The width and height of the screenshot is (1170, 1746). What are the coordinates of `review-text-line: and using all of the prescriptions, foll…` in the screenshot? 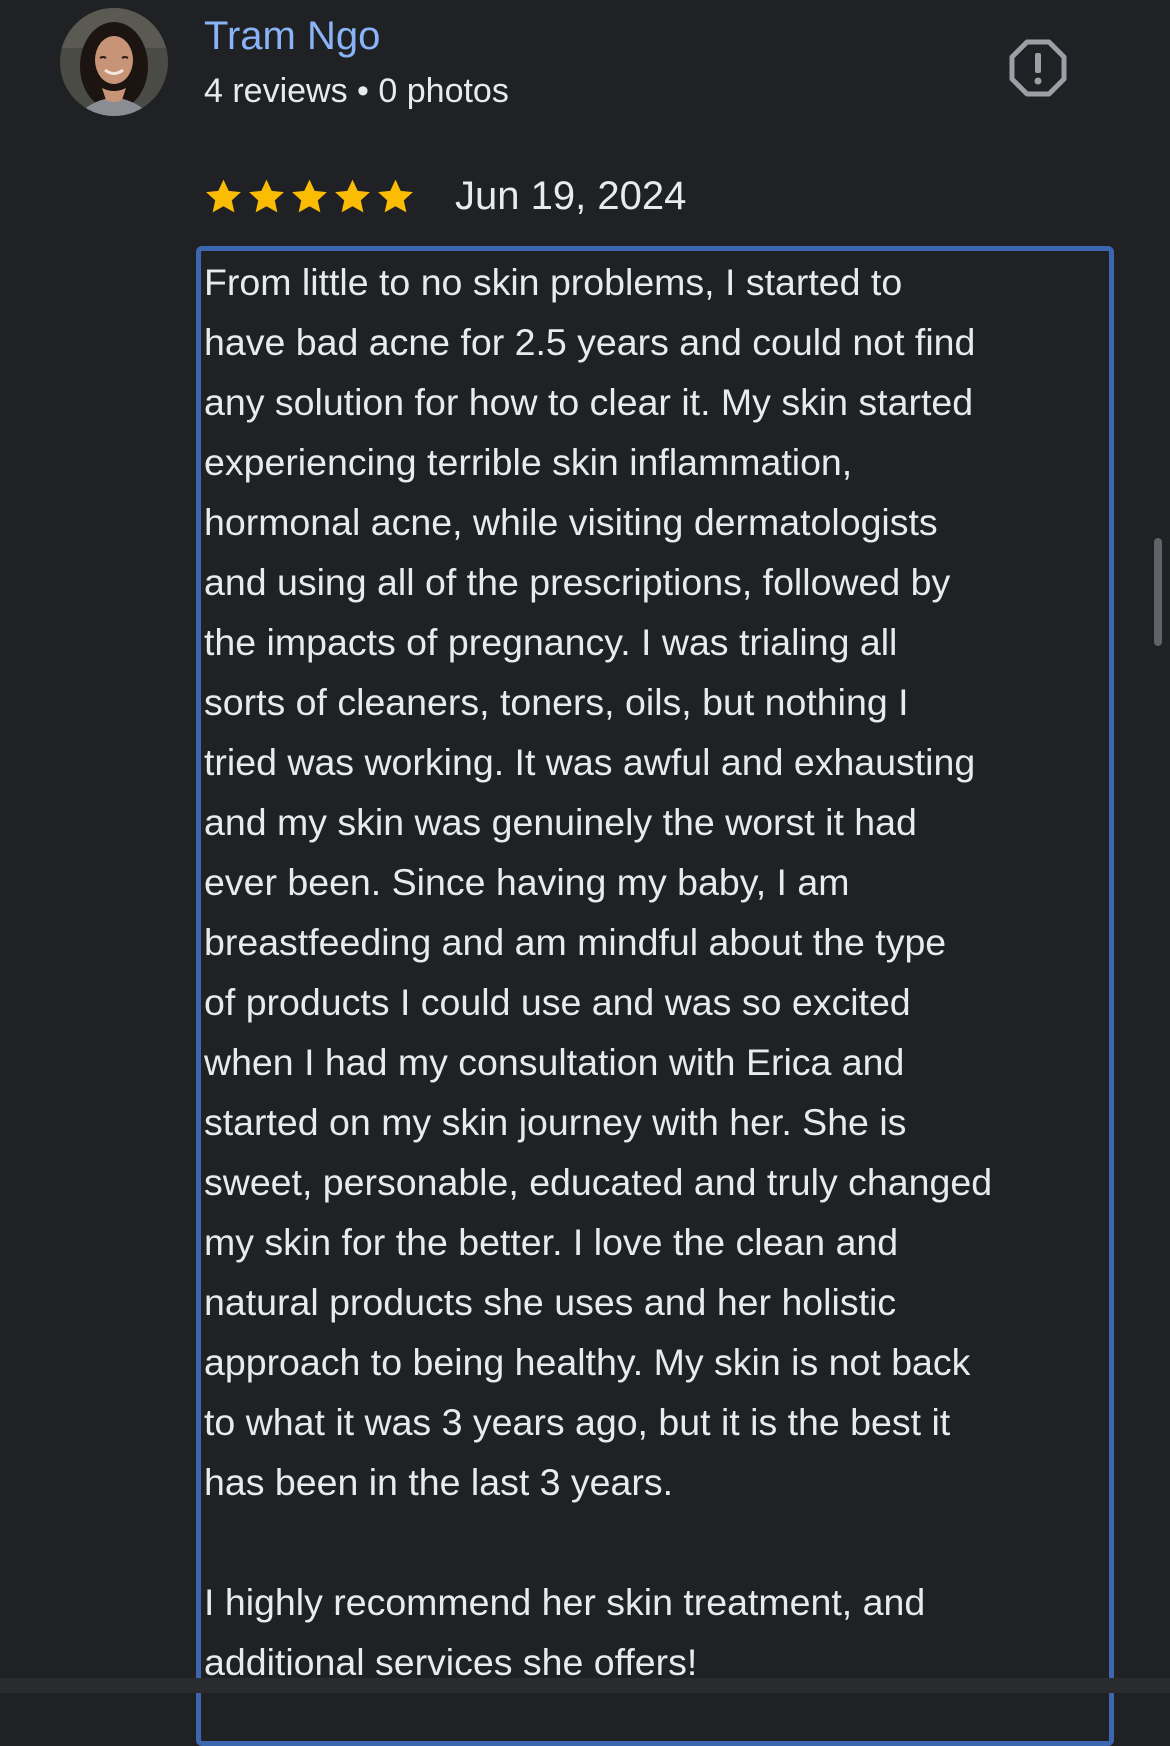 It's located at (577, 582).